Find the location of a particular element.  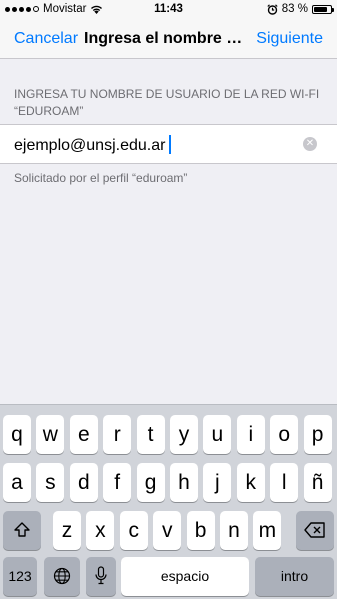

key-r: r is located at coordinates (117, 434).